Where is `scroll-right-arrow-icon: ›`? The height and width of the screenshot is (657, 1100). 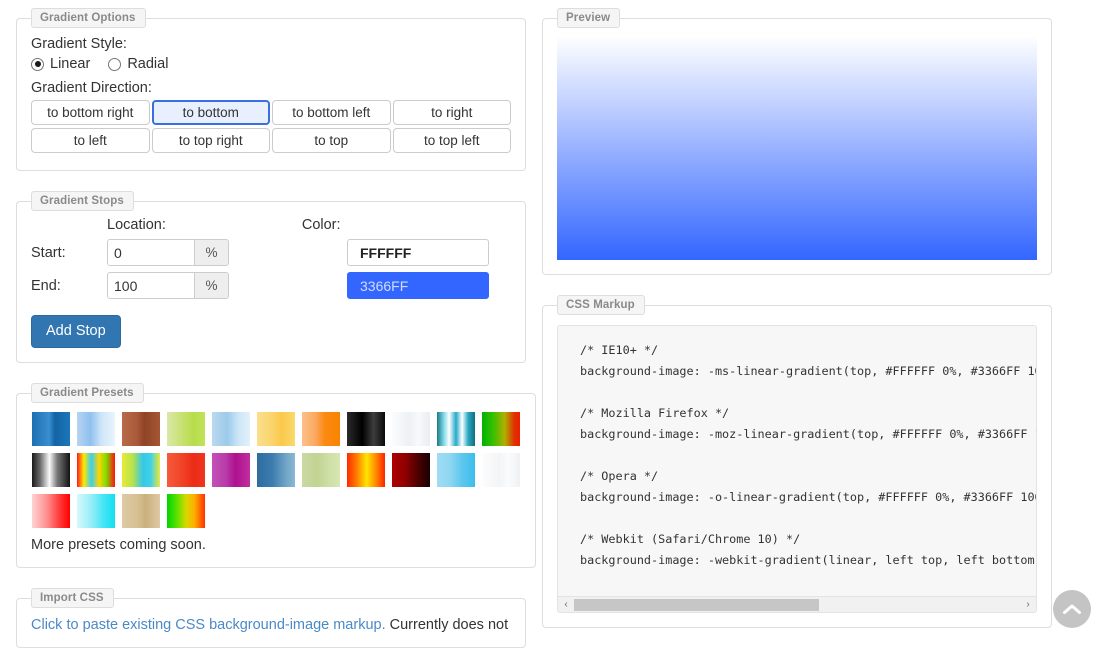
scroll-right-arrow-icon: › is located at coordinates (1028, 605).